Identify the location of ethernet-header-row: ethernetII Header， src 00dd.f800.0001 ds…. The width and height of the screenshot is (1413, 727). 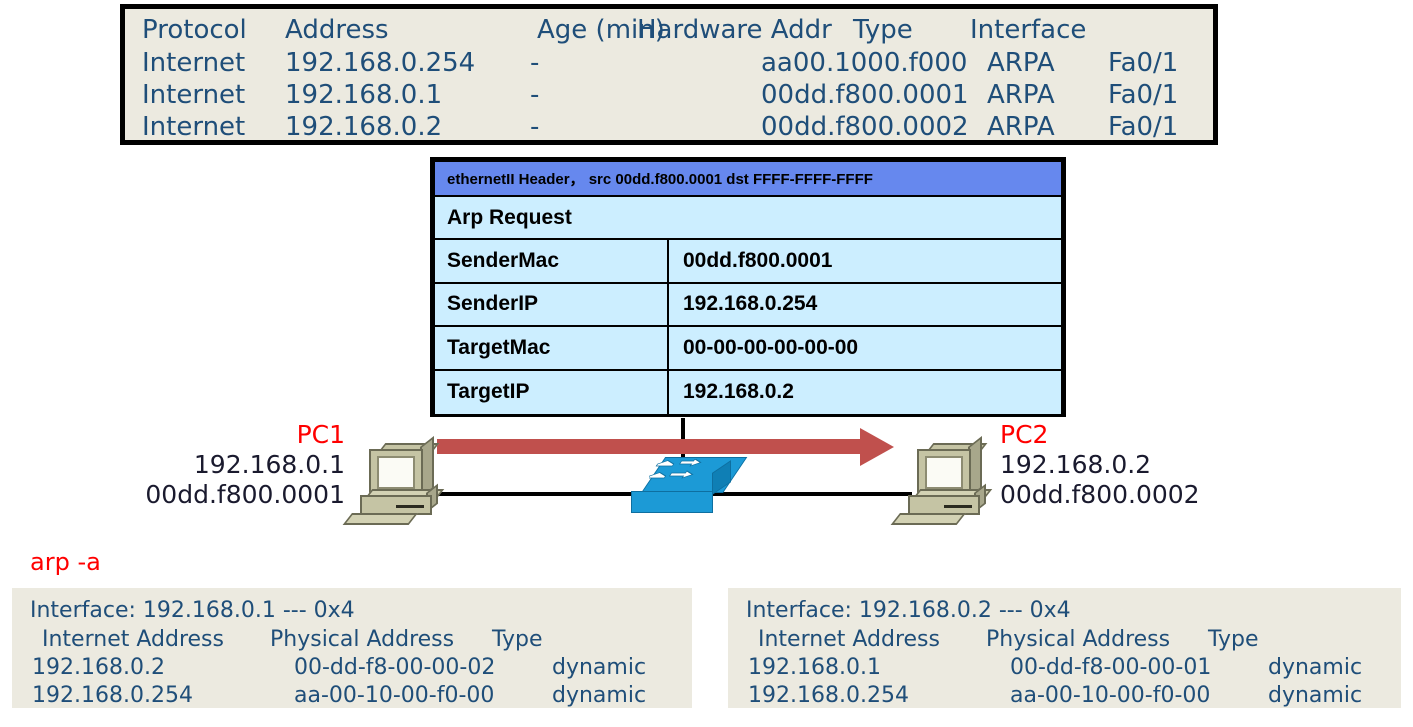
(748, 179).